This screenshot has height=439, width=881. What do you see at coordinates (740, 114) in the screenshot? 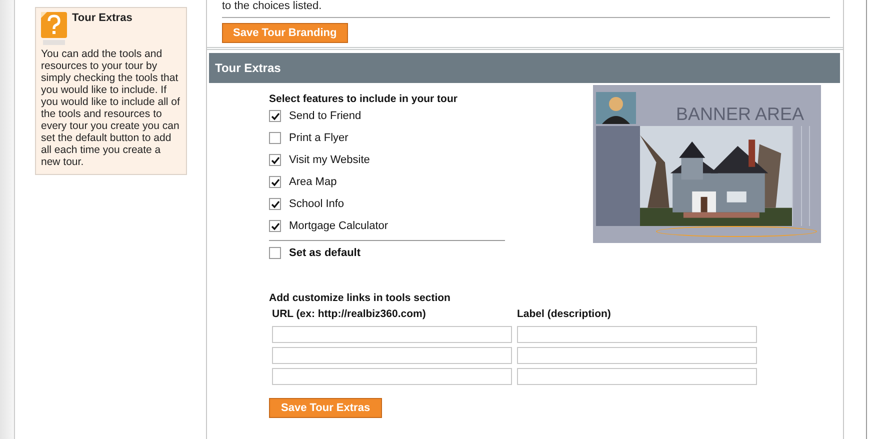
I see `banner-text: BANNER AREA` at bounding box center [740, 114].